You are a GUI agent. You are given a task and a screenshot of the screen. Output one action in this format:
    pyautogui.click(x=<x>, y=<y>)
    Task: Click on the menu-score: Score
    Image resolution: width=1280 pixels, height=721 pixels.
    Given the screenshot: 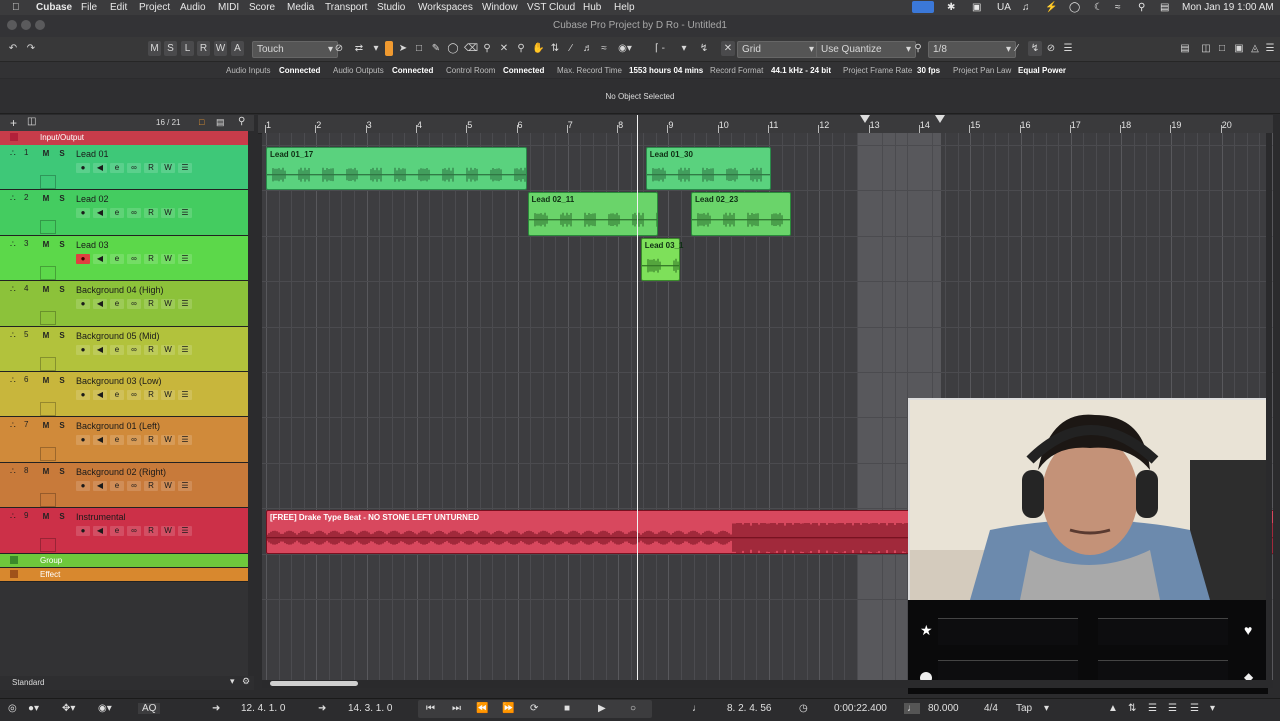 What is the action you would take?
    pyautogui.click(x=262, y=7)
    